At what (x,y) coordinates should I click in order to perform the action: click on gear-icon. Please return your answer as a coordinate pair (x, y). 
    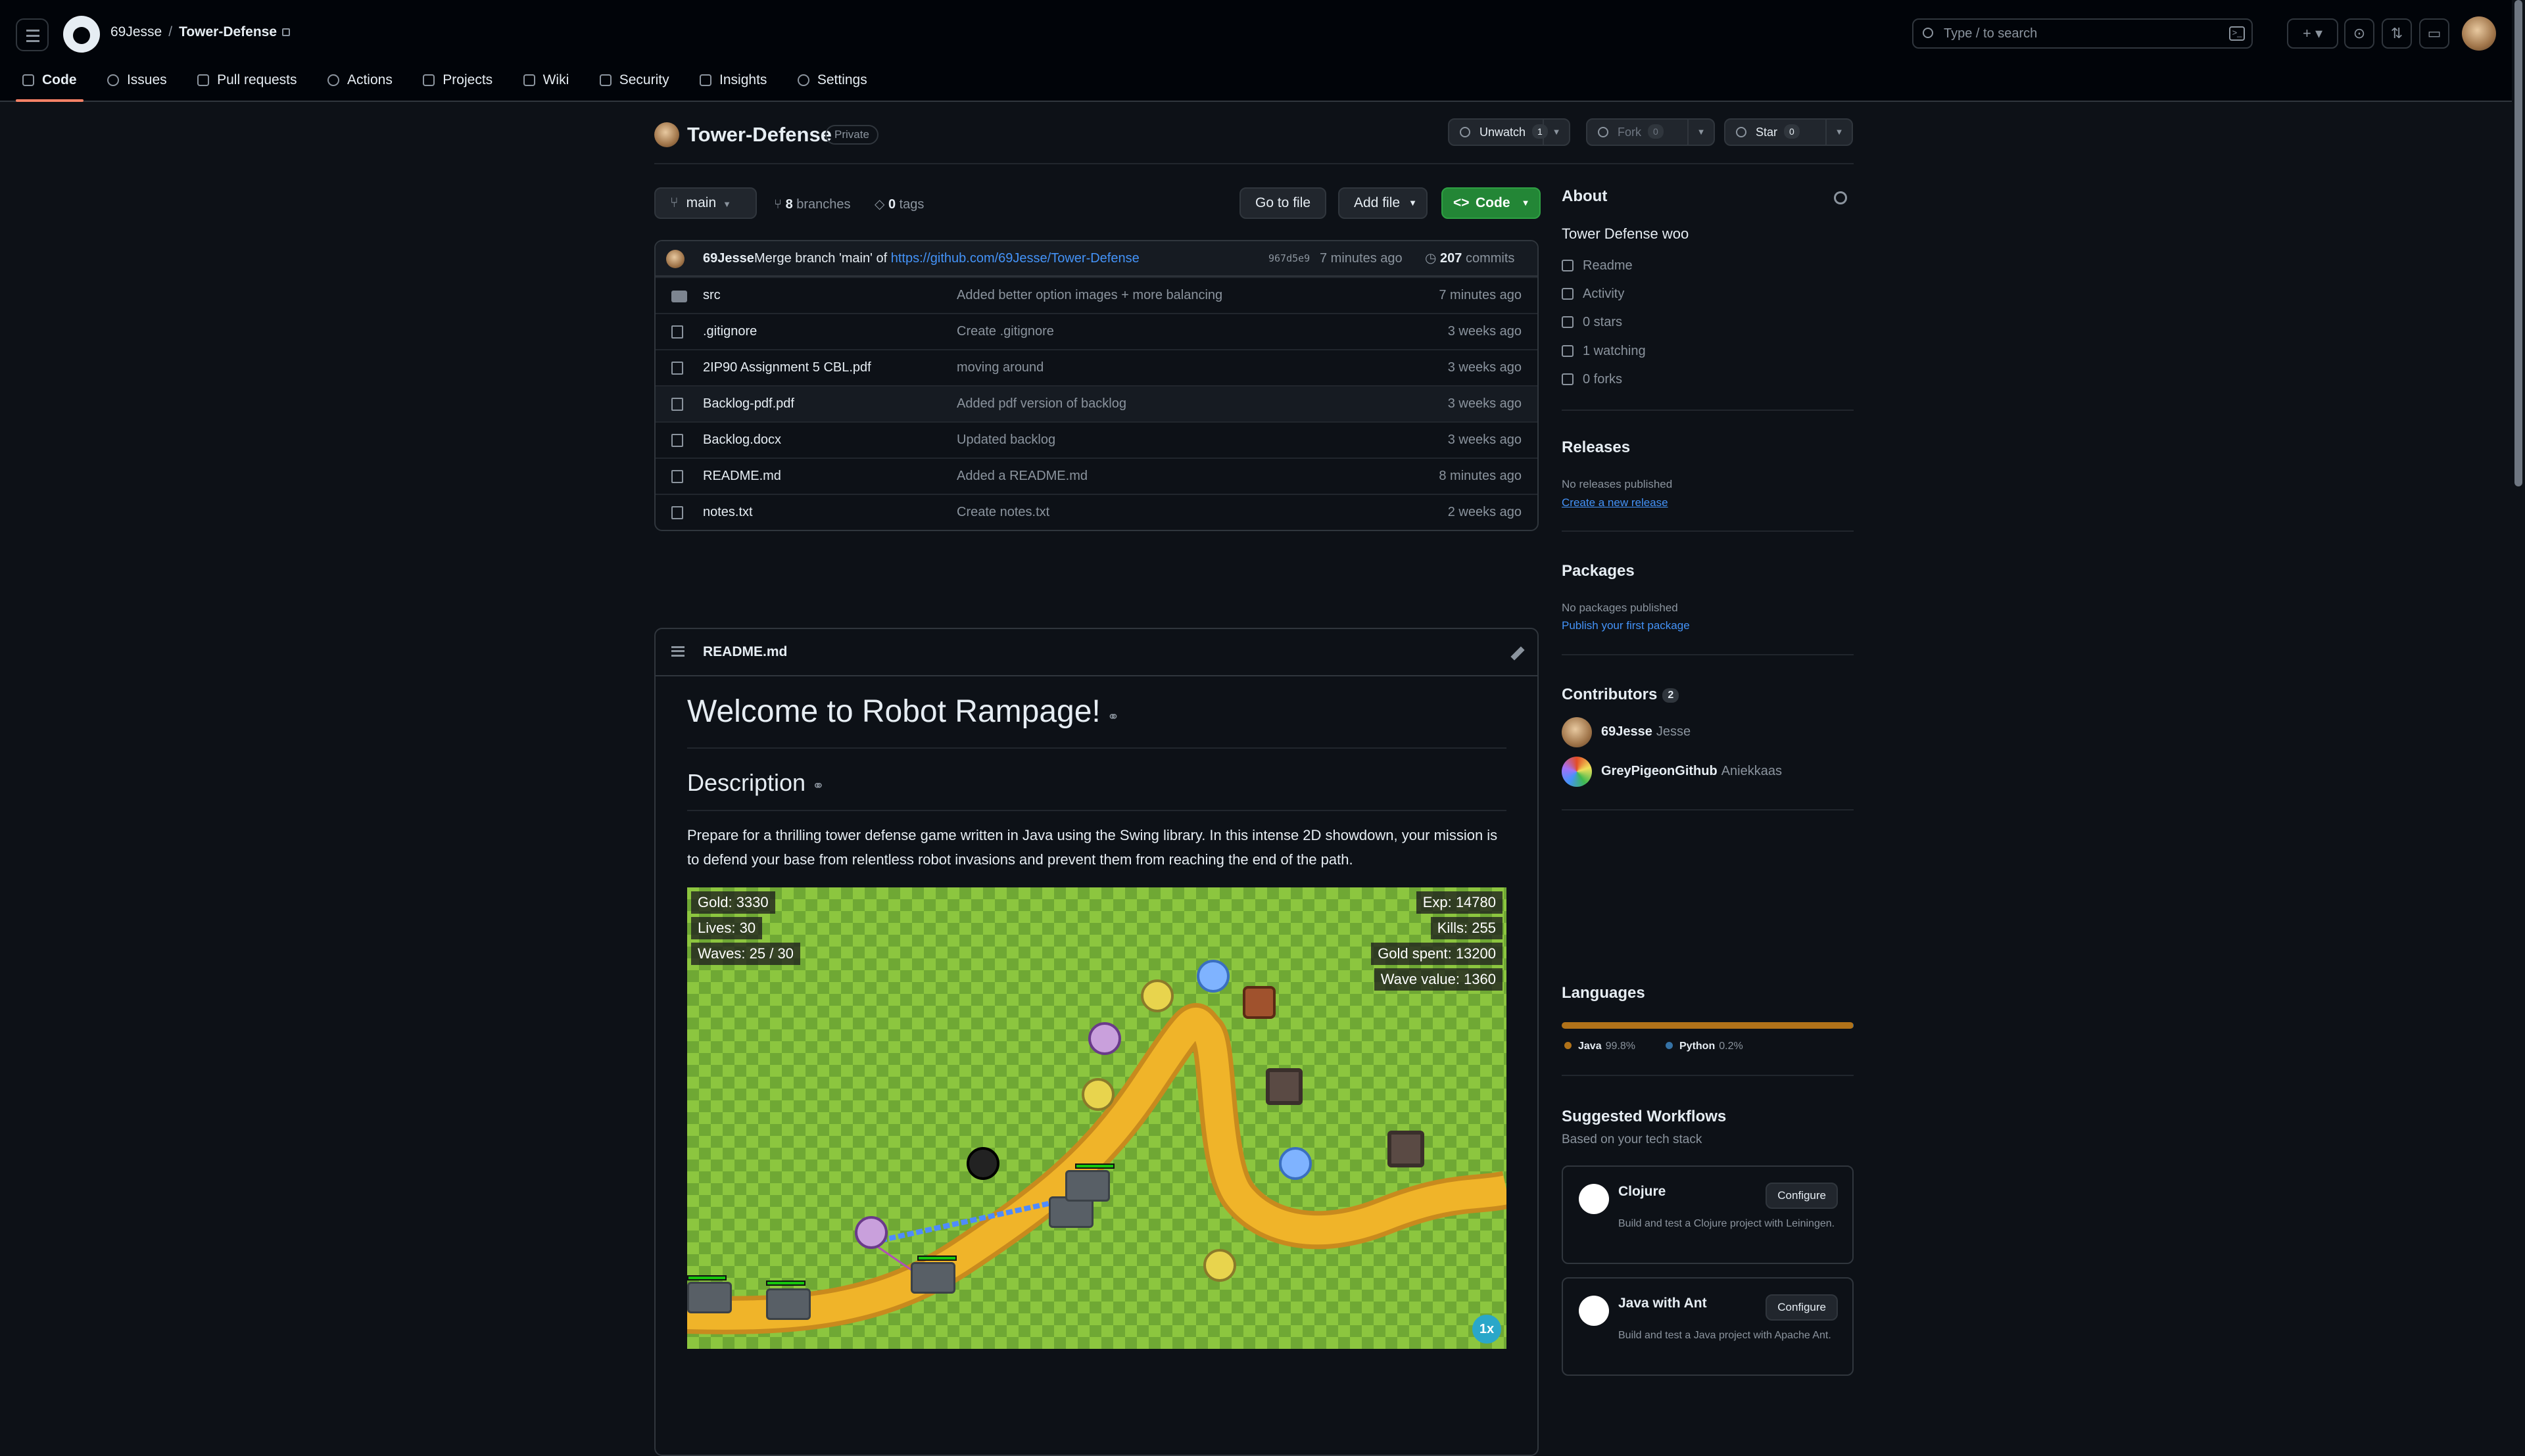
    Looking at the image, I should click on (1840, 197).